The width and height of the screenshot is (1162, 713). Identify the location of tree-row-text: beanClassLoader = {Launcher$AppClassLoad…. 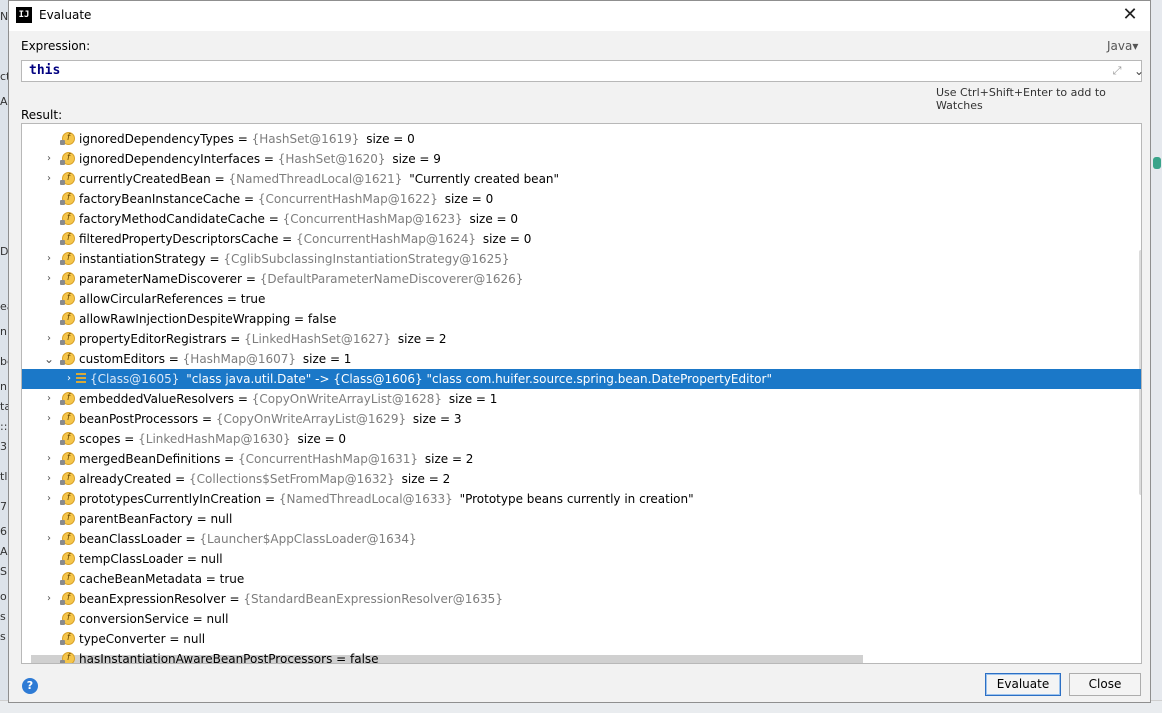
(248, 539).